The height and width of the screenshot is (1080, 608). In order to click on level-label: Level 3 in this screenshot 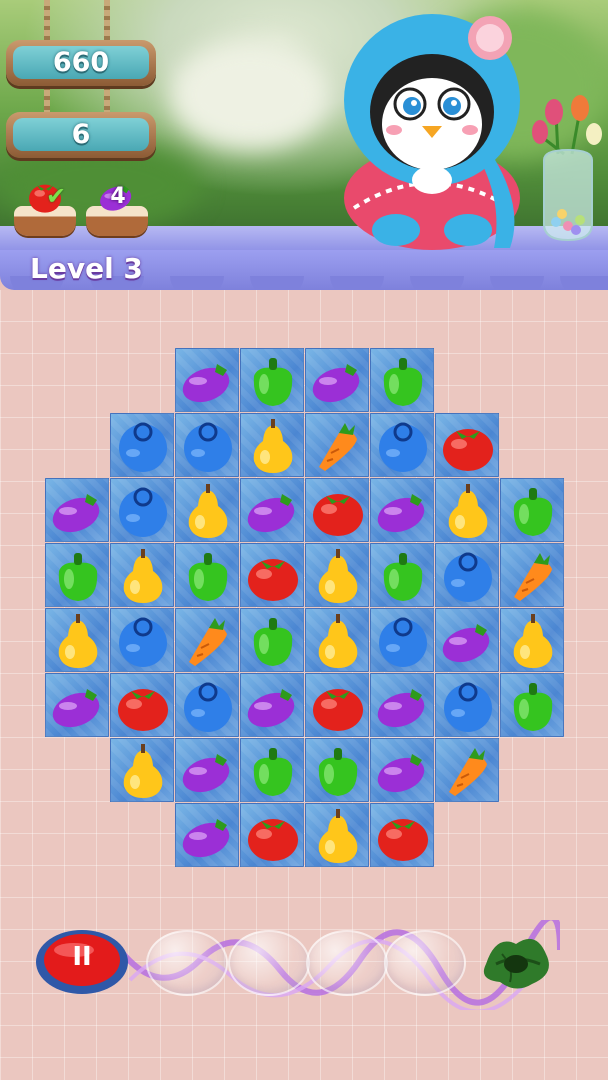, I will do `click(86, 268)`.